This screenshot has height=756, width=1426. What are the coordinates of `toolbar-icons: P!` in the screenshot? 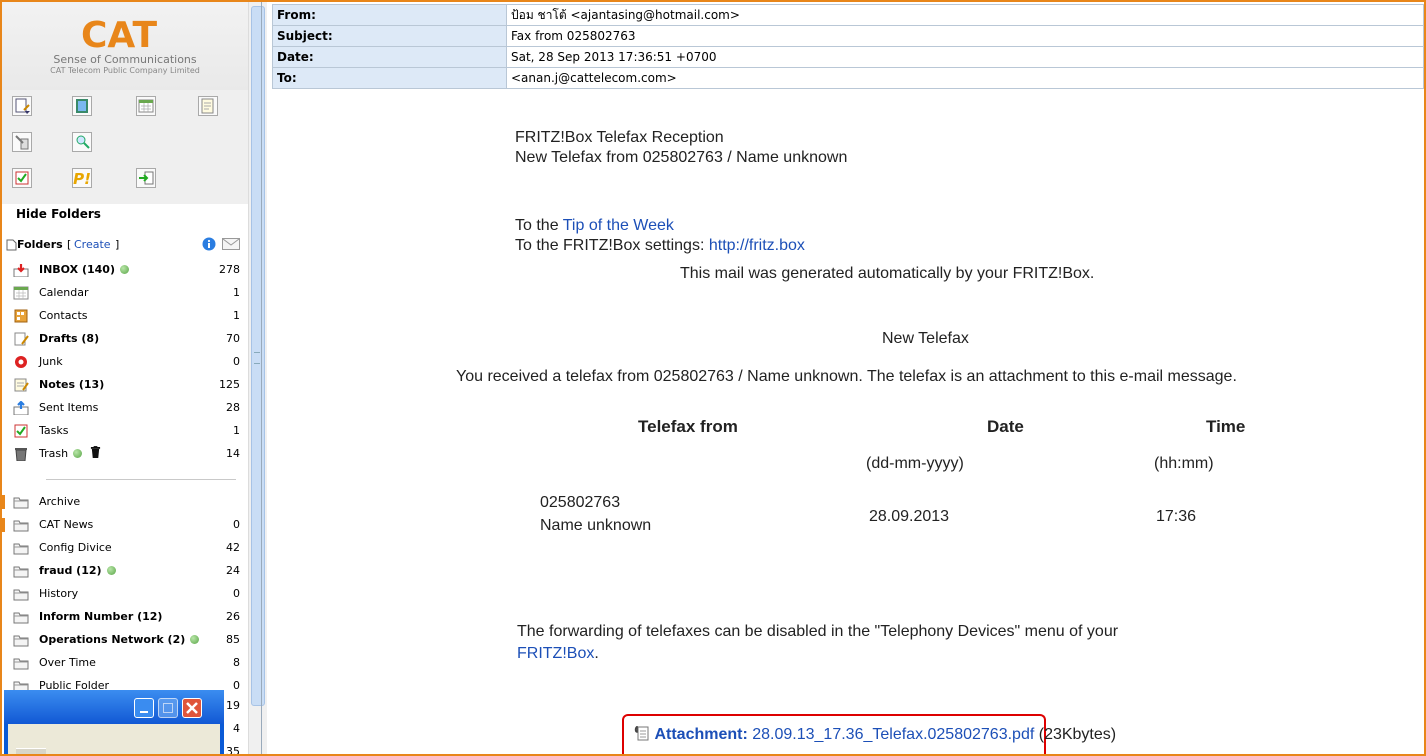 It's located at (125, 147).